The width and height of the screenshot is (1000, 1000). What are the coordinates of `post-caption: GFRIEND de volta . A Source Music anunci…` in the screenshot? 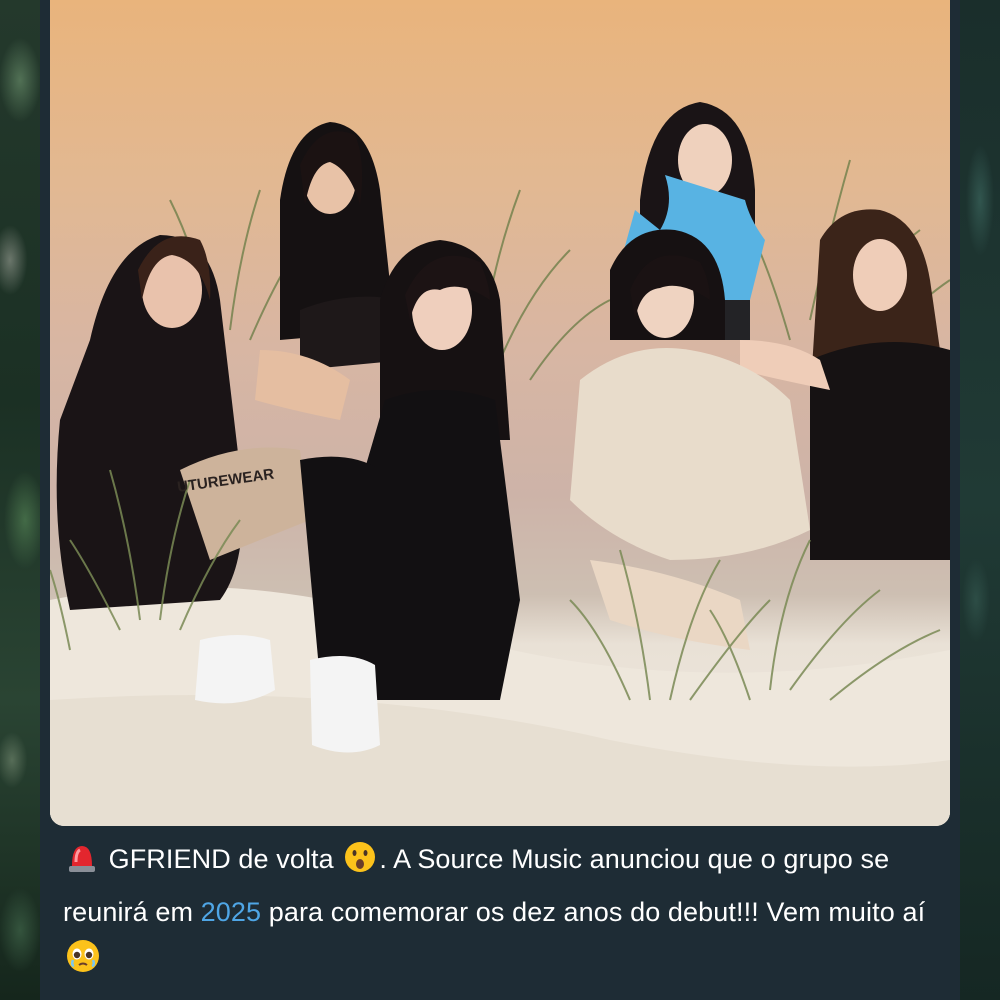 It's located at (503, 912).